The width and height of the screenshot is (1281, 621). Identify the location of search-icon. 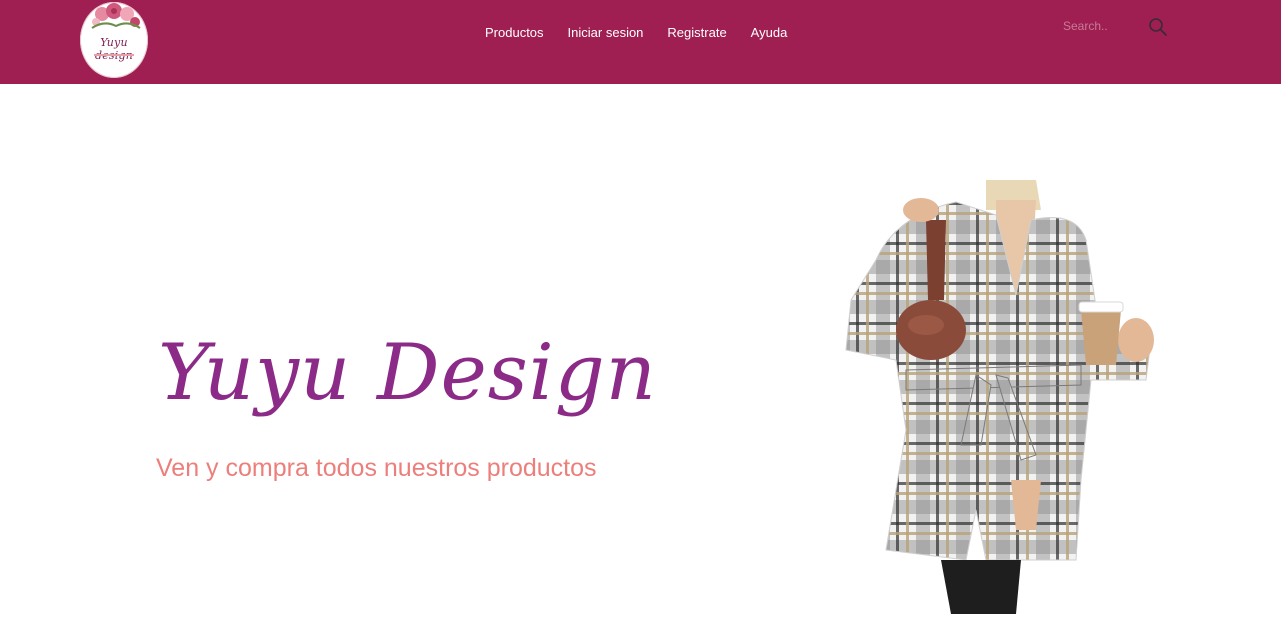
(1158, 27).